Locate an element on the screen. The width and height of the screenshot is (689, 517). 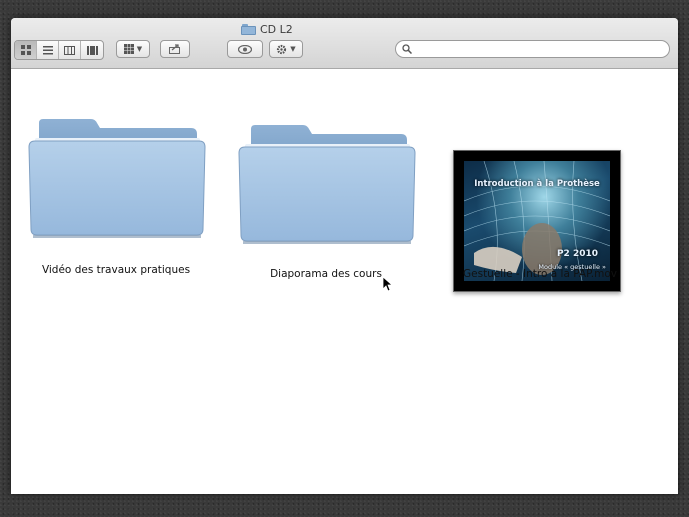
share-button is located at coordinates (175, 49).